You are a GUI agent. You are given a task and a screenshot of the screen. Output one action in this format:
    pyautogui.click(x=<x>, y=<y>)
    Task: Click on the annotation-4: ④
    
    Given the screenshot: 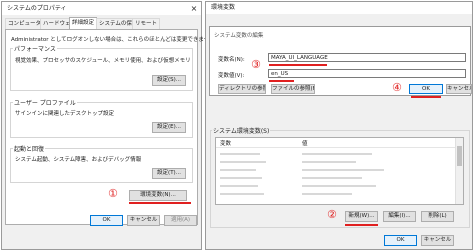 What is the action you would take?
    pyautogui.click(x=397, y=87)
    